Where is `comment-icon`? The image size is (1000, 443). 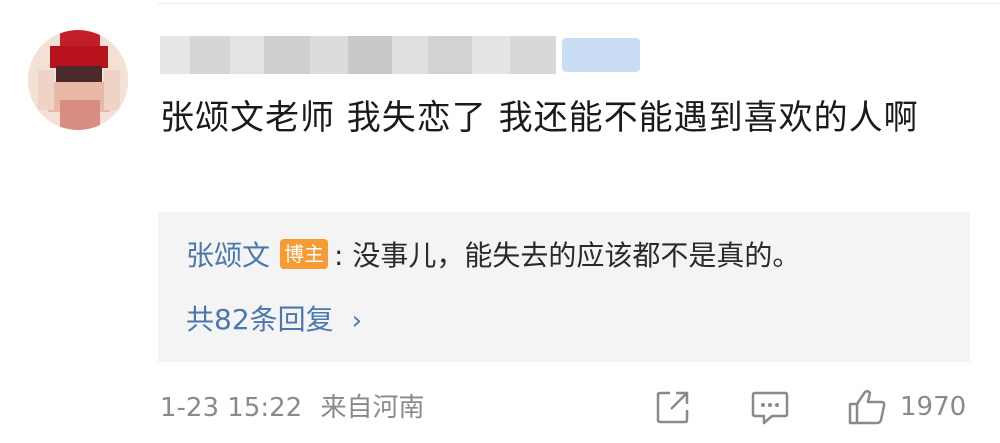
comment-icon is located at coordinates (770, 408).